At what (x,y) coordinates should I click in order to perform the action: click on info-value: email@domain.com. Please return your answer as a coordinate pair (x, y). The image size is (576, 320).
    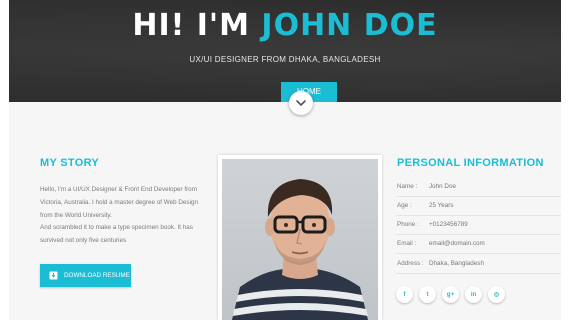
    Looking at the image, I should click on (457, 243).